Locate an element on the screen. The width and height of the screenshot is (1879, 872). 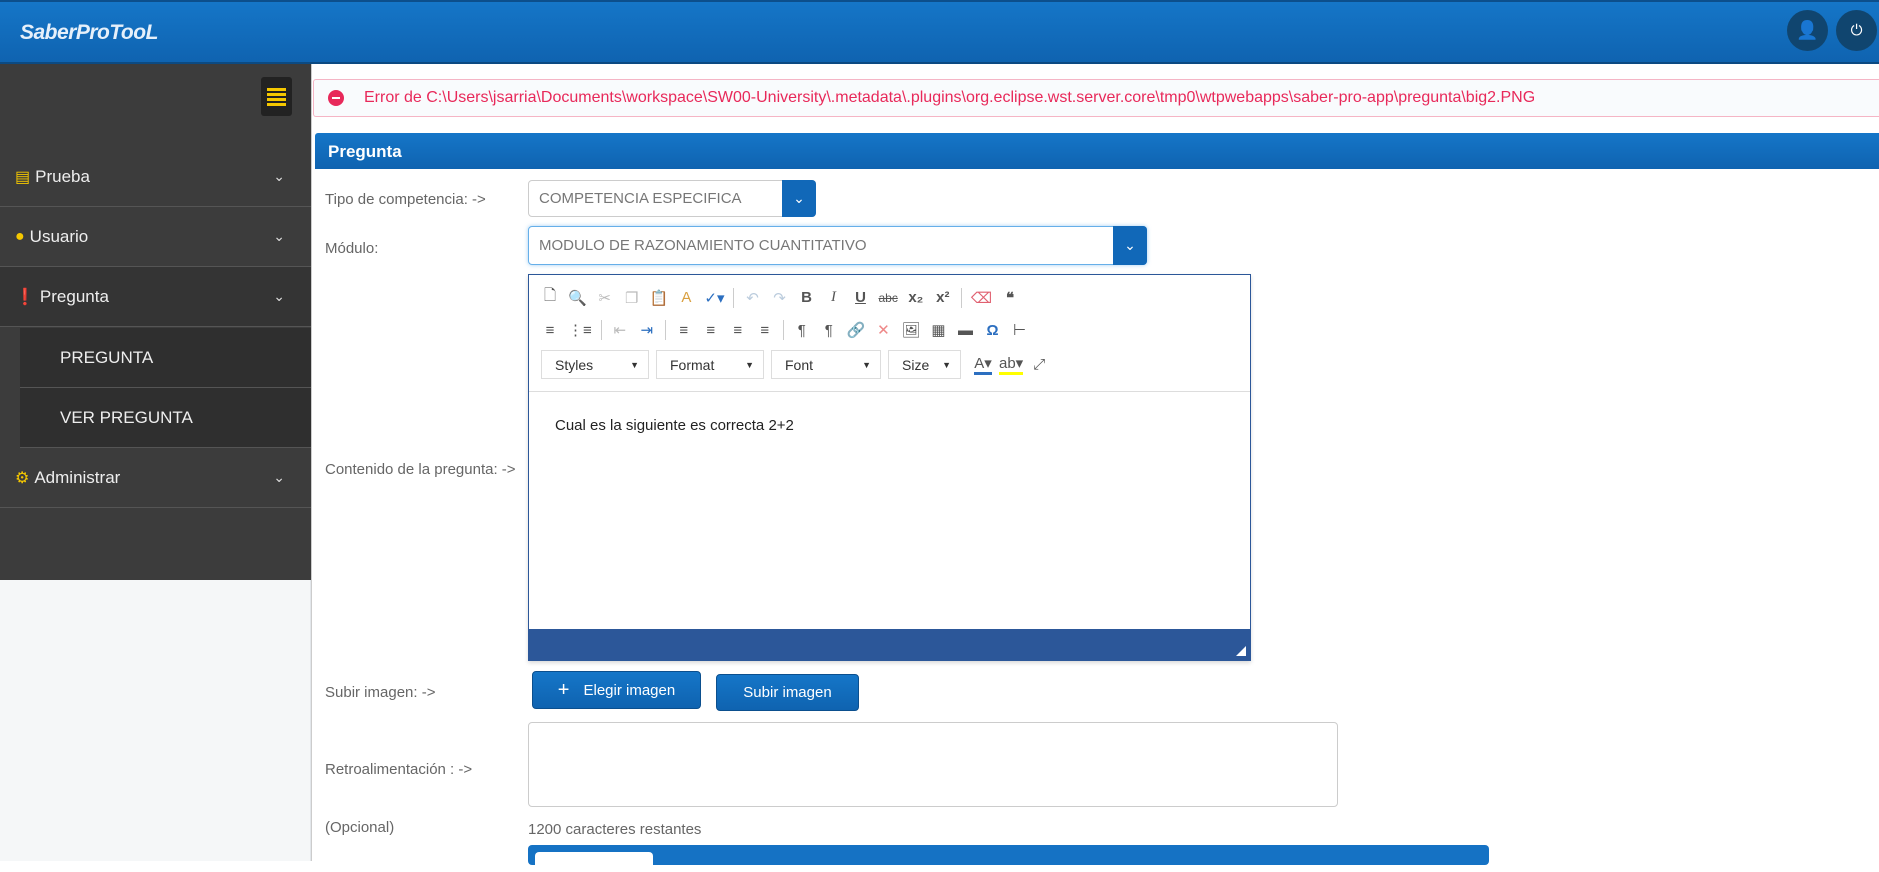
menu-toggle-button is located at coordinates (276, 96).